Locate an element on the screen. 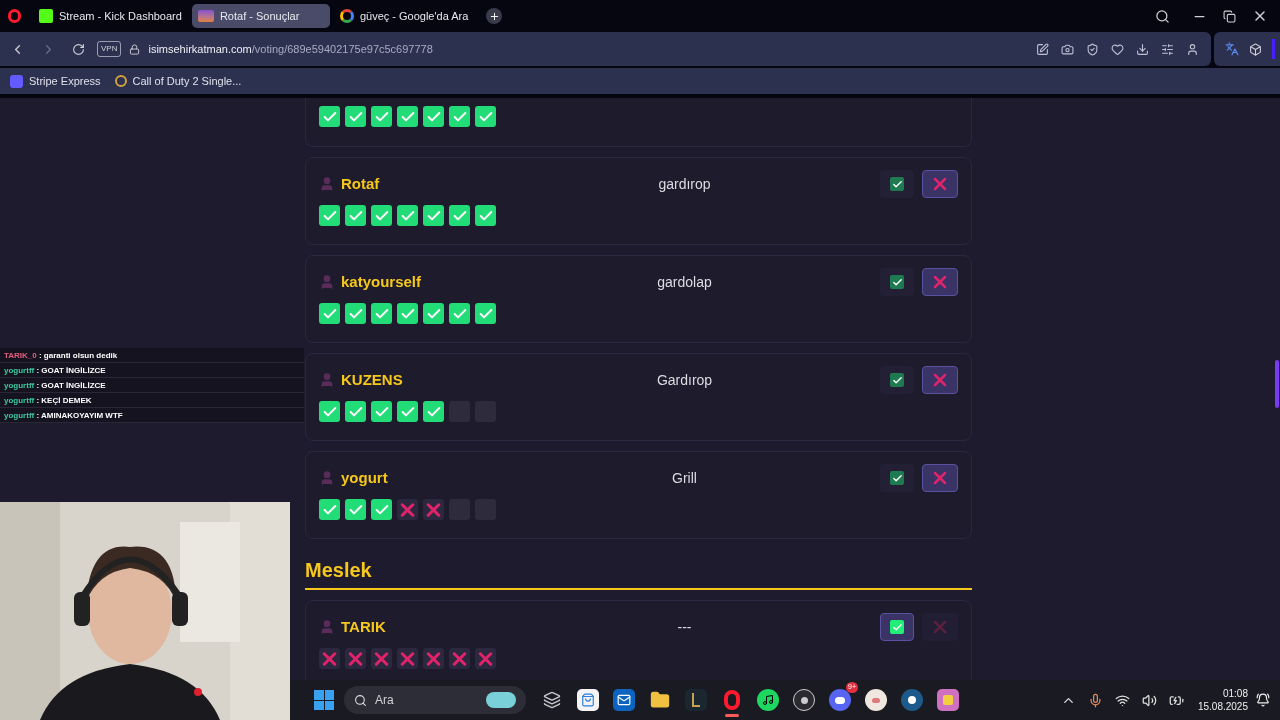 This screenshot has height=720, width=1280. cube-icon is located at coordinates (1255, 49).